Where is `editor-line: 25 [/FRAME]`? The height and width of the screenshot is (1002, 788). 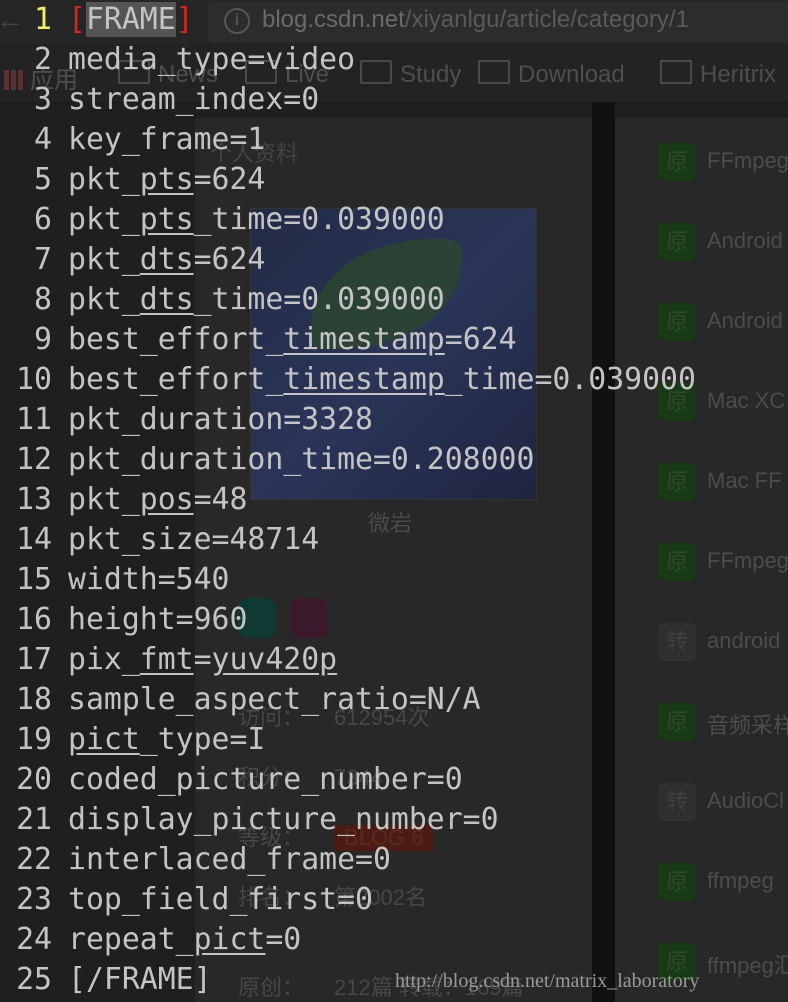
editor-line: 25 [/FRAME] is located at coordinates (106, 980).